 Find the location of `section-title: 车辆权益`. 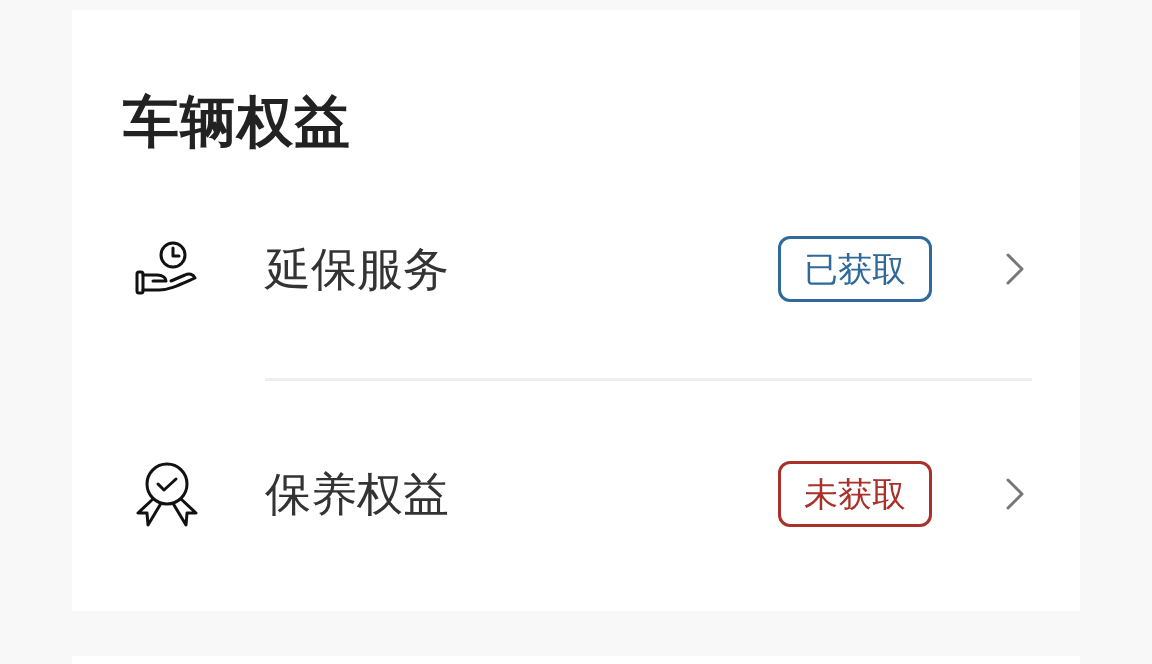

section-title: 车辆权益 is located at coordinates (237, 122).